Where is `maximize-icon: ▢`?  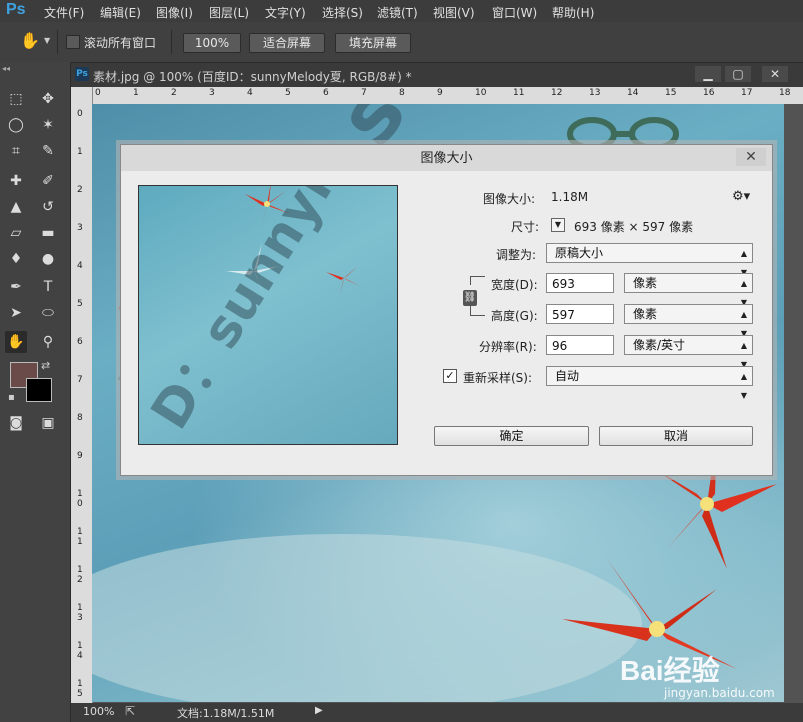 maximize-icon: ▢ is located at coordinates (738, 74).